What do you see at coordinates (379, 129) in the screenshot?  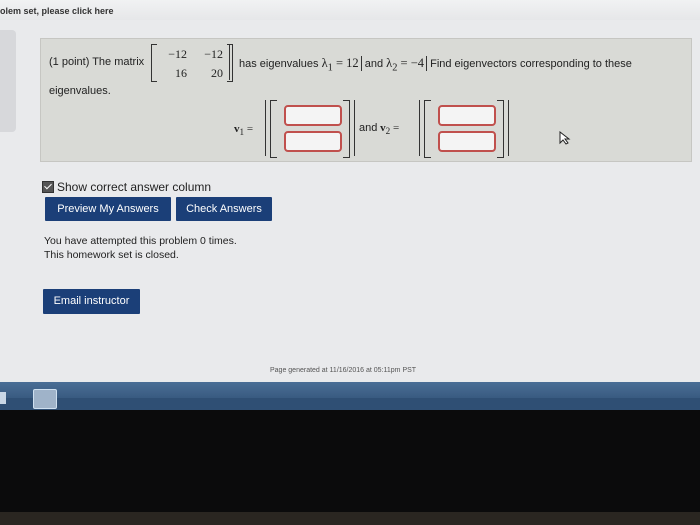 I see `v2-label: and v2 =` at bounding box center [379, 129].